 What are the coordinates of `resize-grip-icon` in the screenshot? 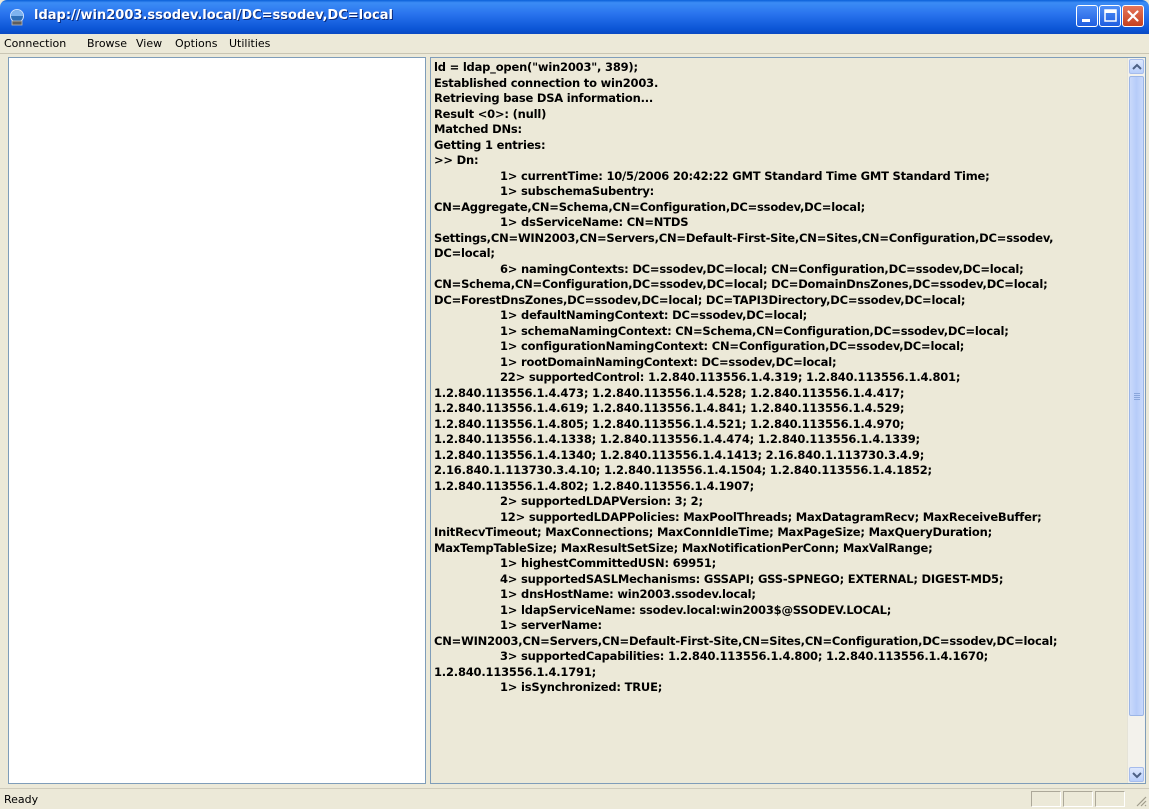 It's located at (1141, 801).